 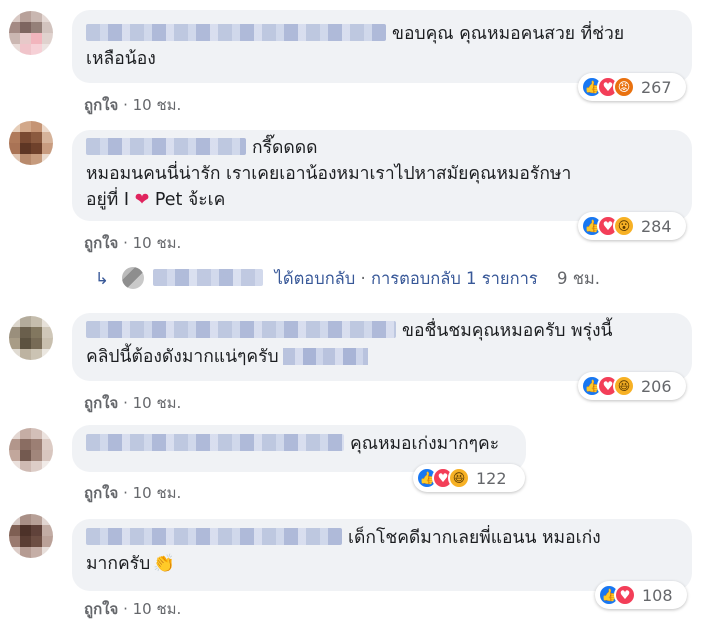 What do you see at coordinates (656, 226) in the screenshot?
I see `reaction-count: 284` at bounding box center [656, 226].